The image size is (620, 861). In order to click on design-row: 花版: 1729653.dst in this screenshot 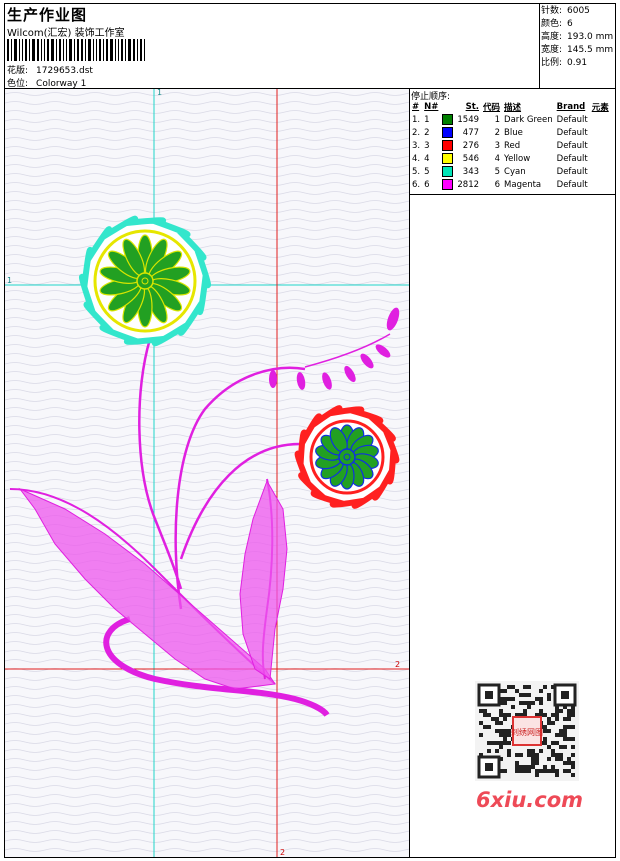, I will do `click(50, 69)`.